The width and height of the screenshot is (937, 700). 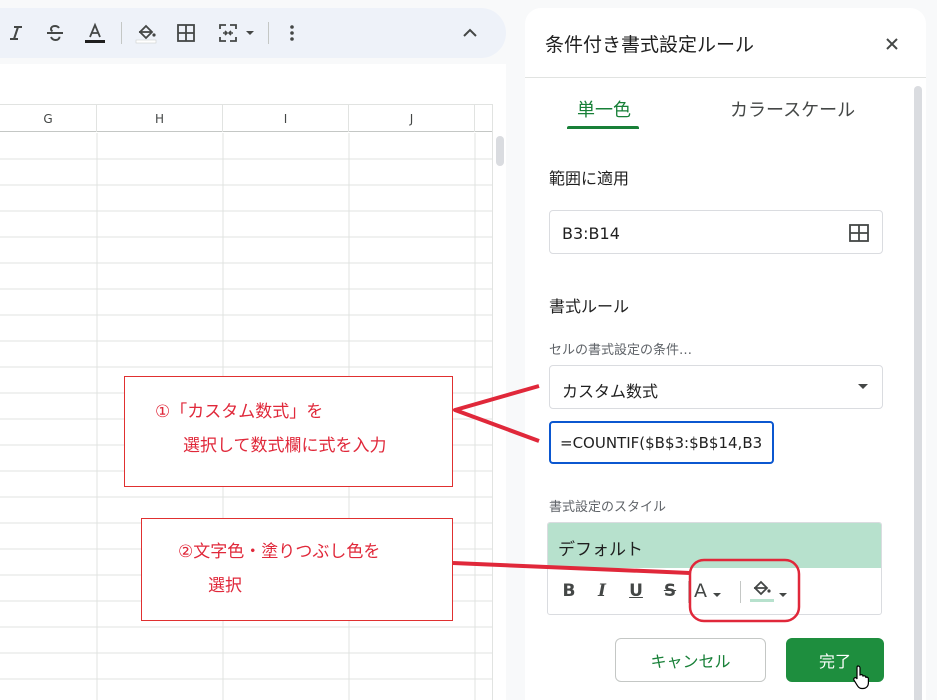 I want to click on close-icon, so click(x=892, y=44).